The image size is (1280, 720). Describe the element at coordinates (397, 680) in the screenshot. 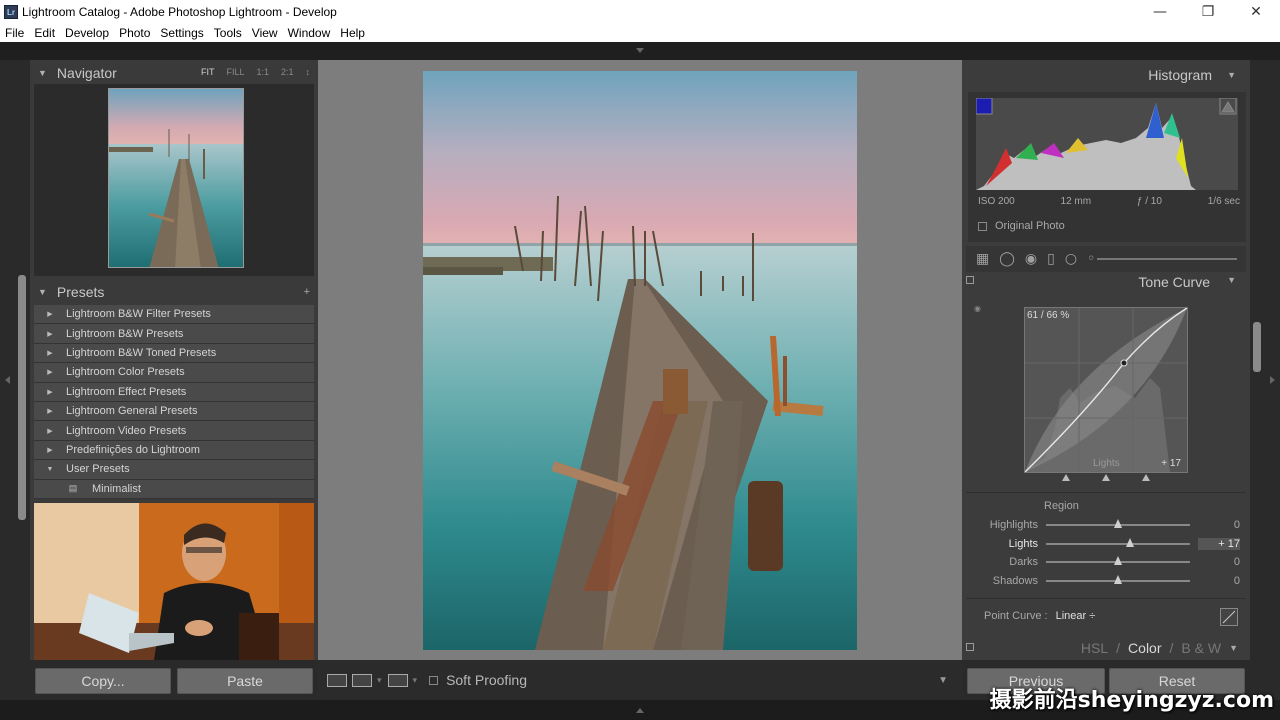

I see `yy-view-icon` at that location.